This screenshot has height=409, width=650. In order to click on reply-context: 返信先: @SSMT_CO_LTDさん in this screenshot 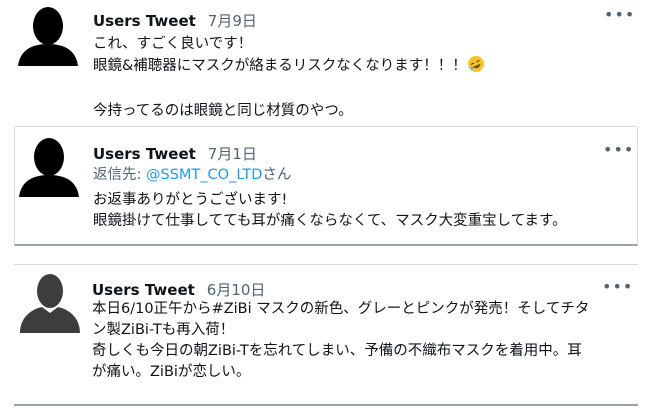, I will do `click(330, 175)`.